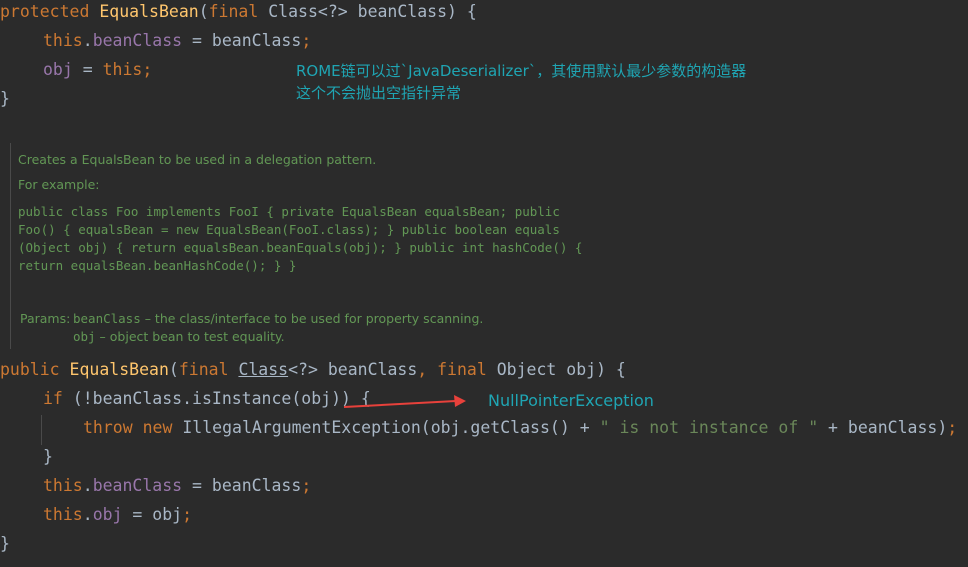 This screenshot has width=968, height=567. I want to click on keyword: new, so click(157, 427).